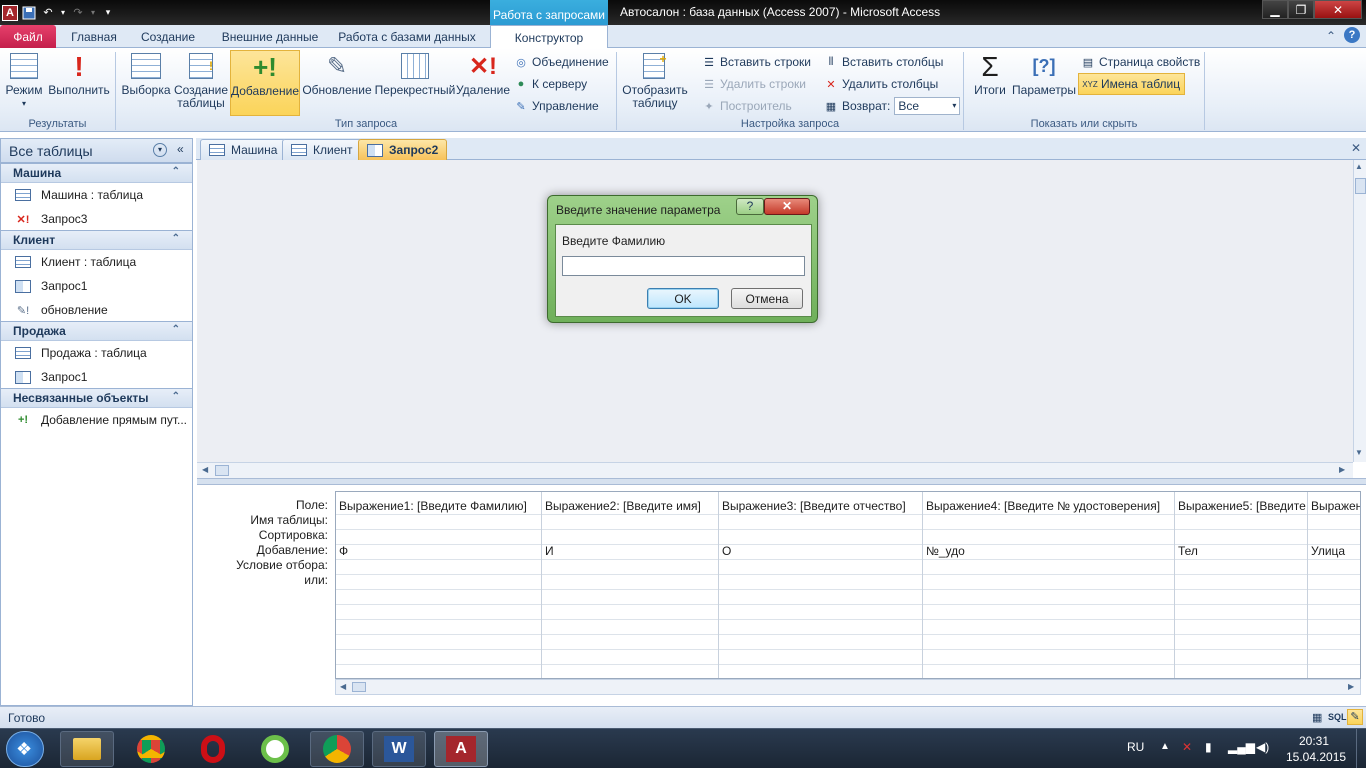 The height and width of the screenshot is (768, 1366). Describe the element at coordinates (550, 84) in the screenshot. I see `pass-through-button: ● К серверу` at that location.